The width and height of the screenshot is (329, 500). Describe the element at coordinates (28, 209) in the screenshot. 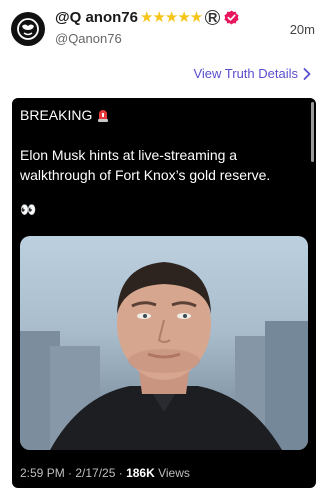

I see `eyes-emoji: 👀` at that location.